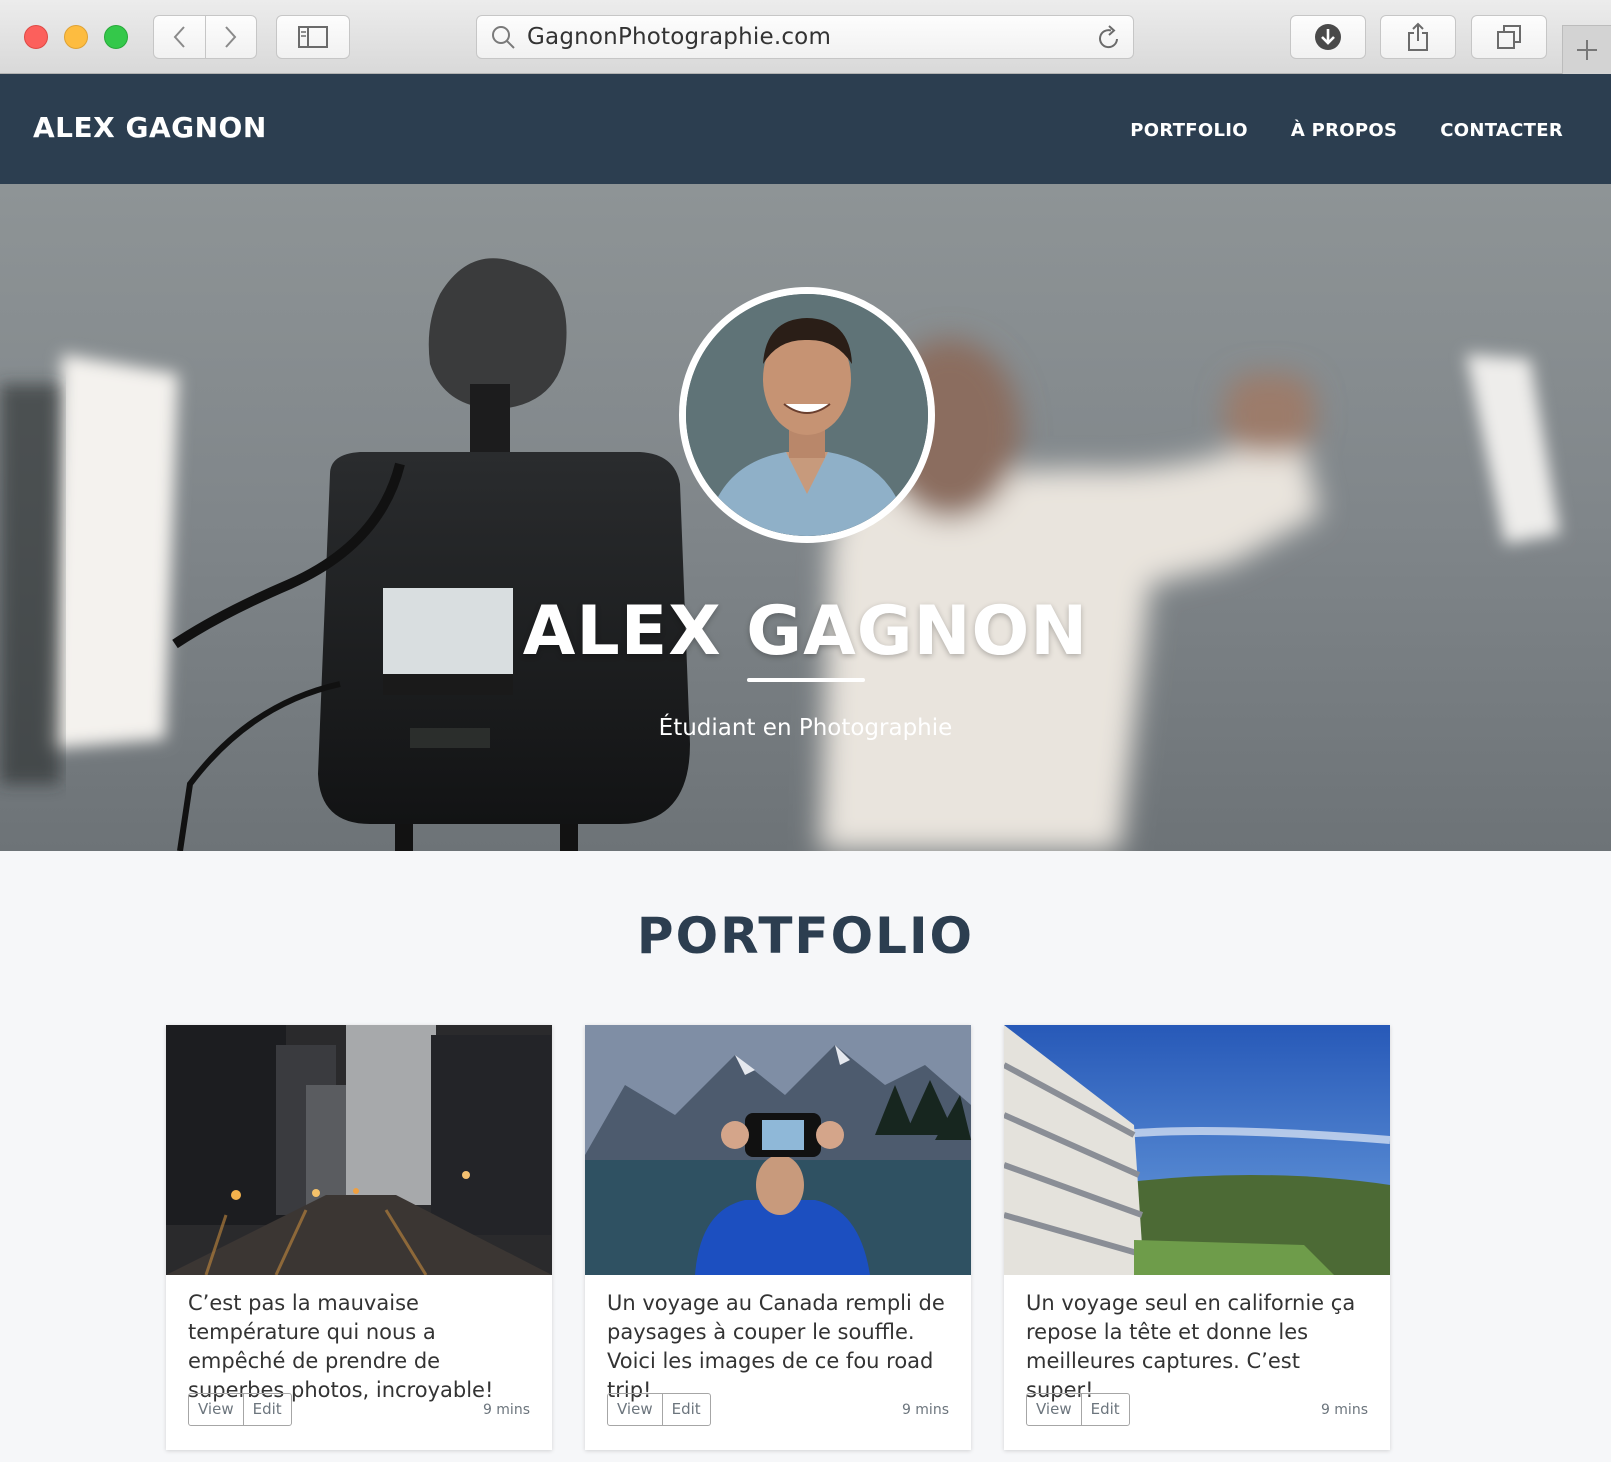 The height and width of the screenshot is (1462, 1611). I want to click on sidebar-icon, so click(313, 37).